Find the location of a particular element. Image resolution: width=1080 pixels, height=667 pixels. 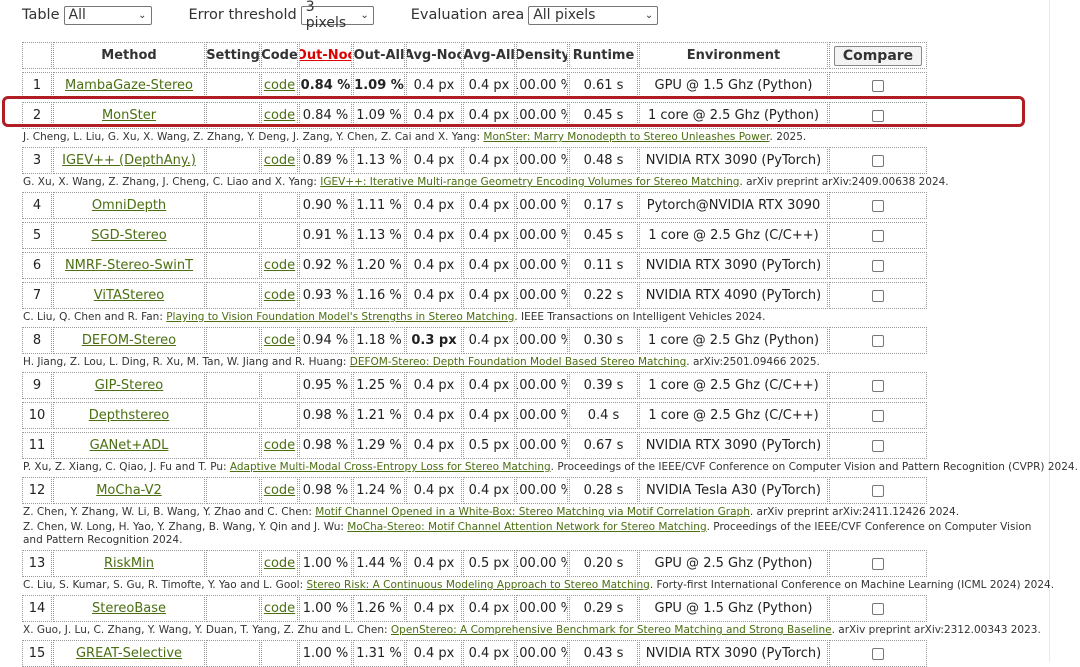

header-runtime: Runtime is located at coordinates (603, 55).